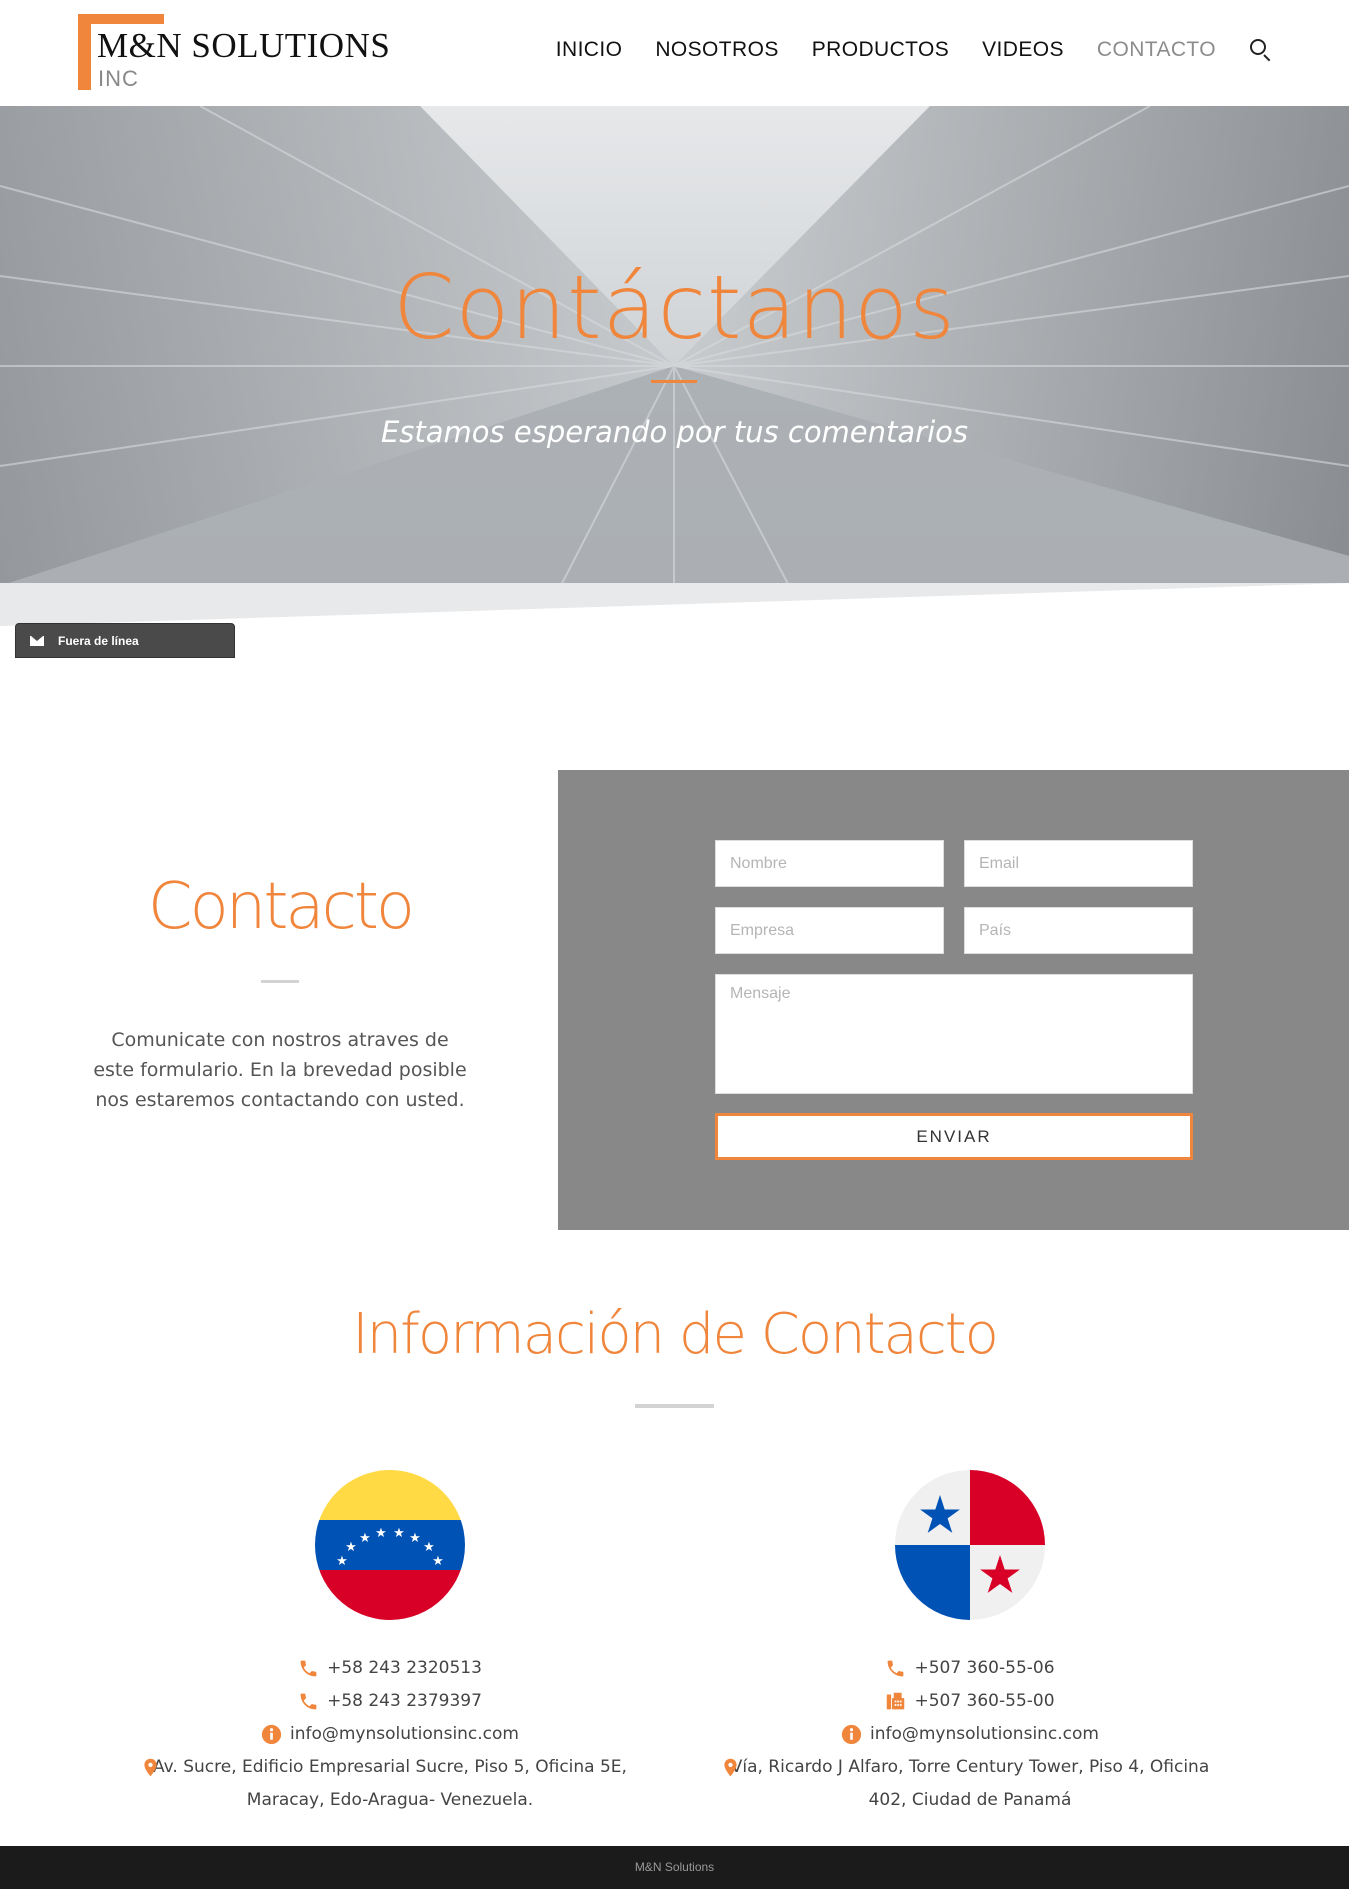 This screenshot has height=1889, width=1349. I want to click on logo-sub-text: INC, so click(118, 78).